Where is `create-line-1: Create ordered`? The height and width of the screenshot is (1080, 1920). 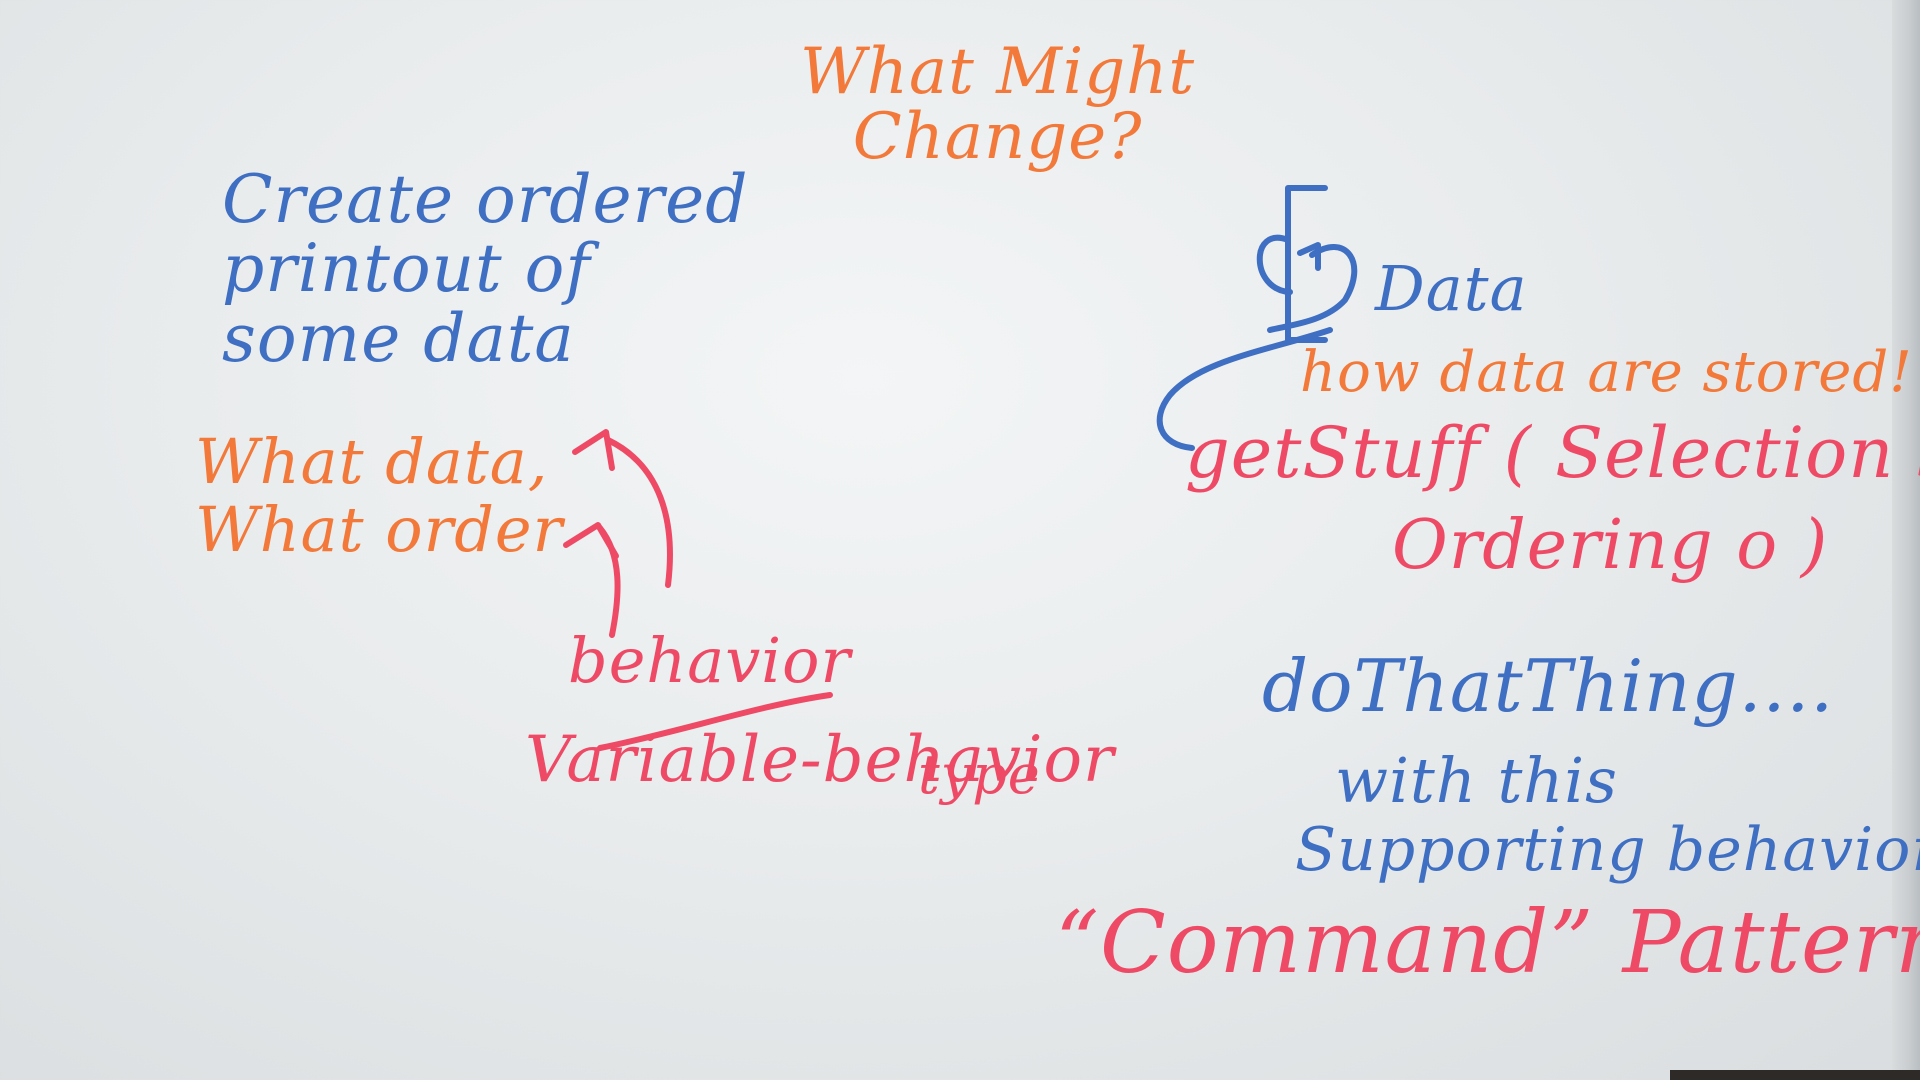
create-line-1: Create ordered is located at coordinates (485, 199).